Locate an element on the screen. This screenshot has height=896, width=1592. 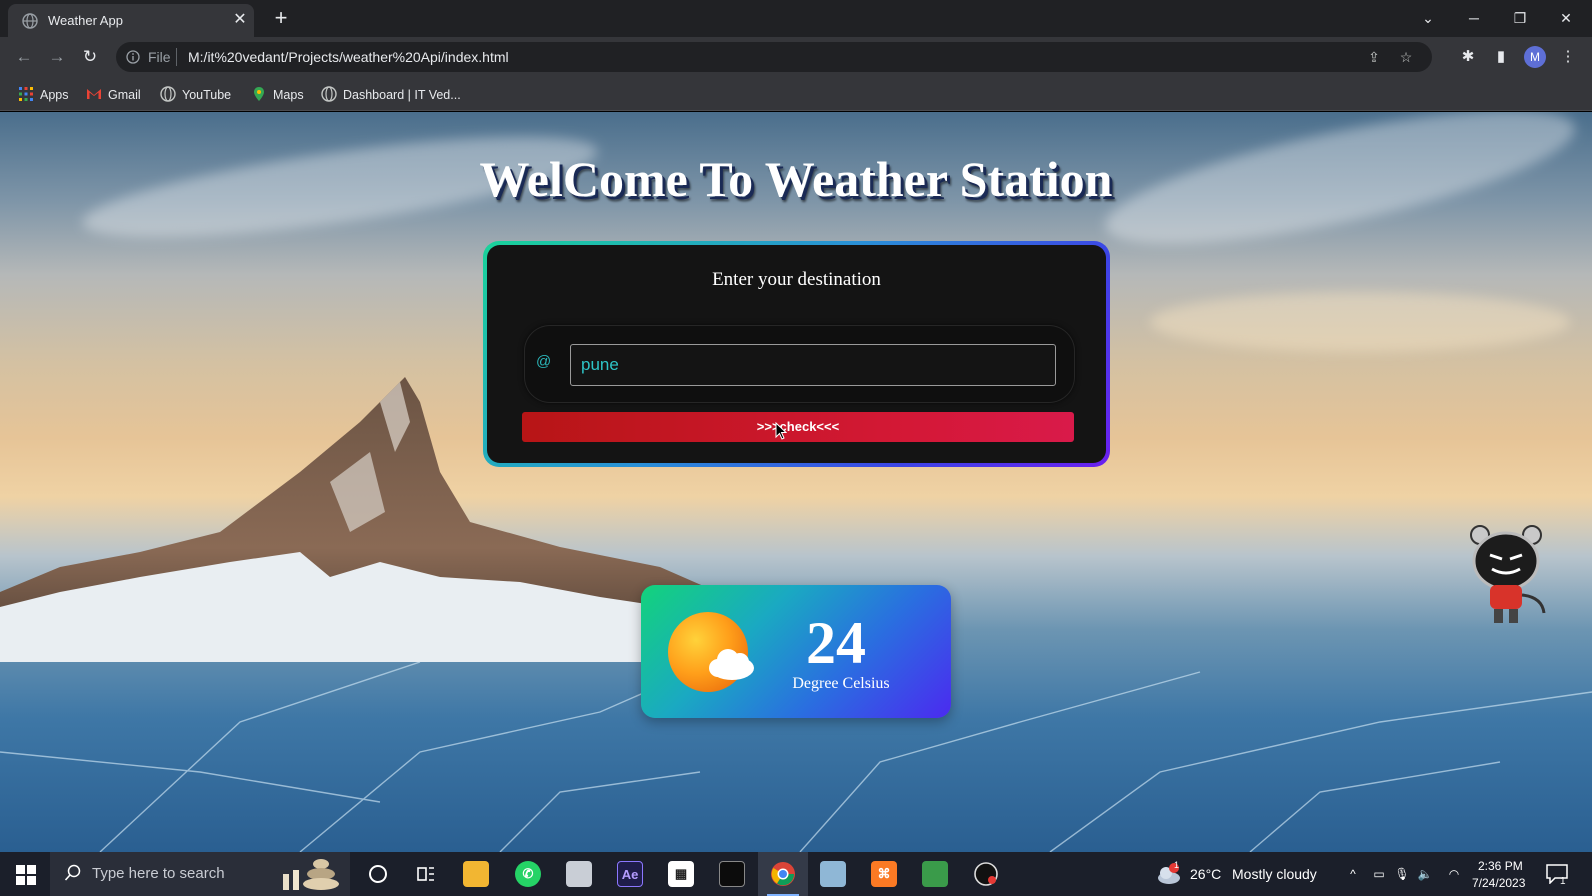
bookmark-label: Apps is located at coordinates (54, 95).